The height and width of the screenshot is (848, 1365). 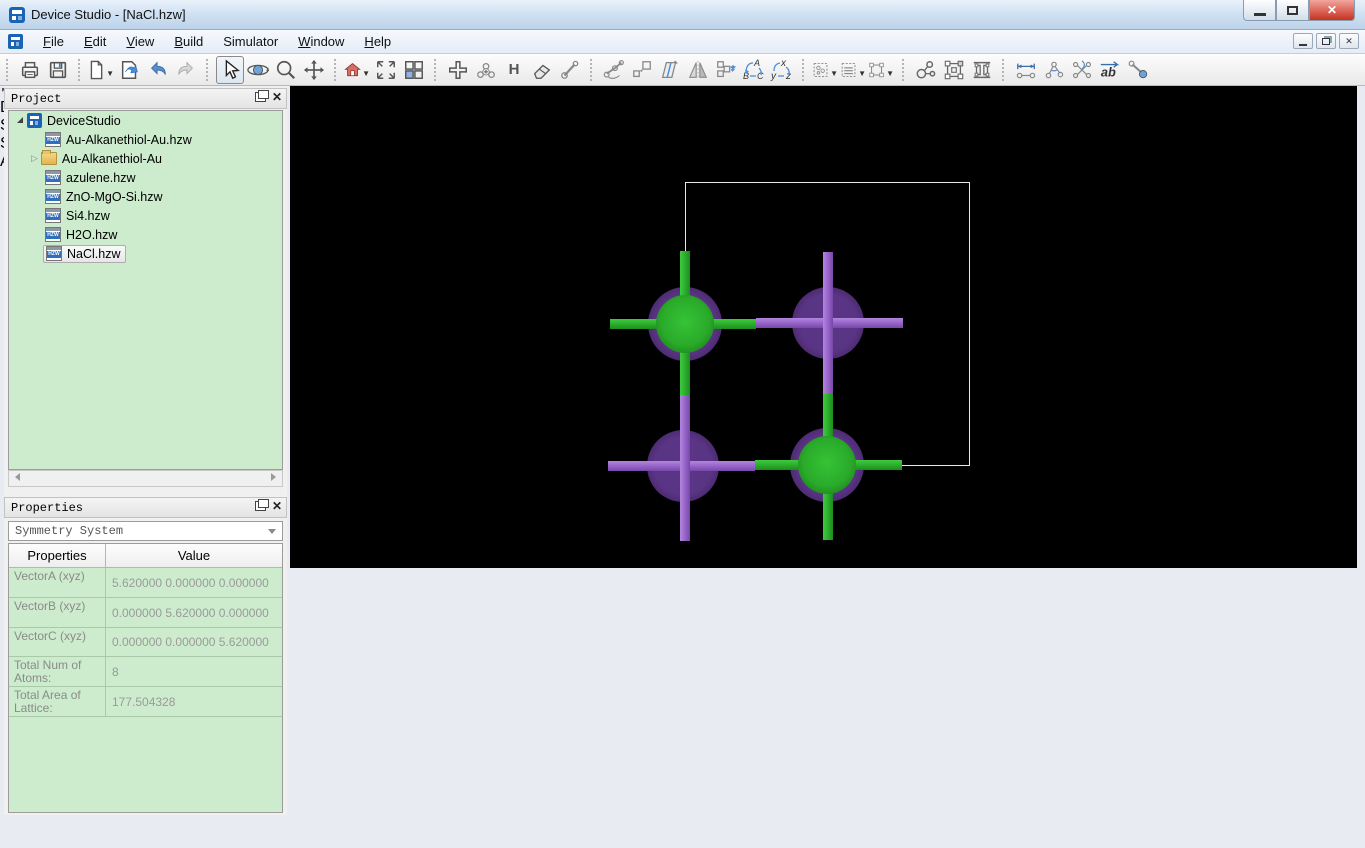 I want to click on bond-tool-icon, so click(x=570, y=69).